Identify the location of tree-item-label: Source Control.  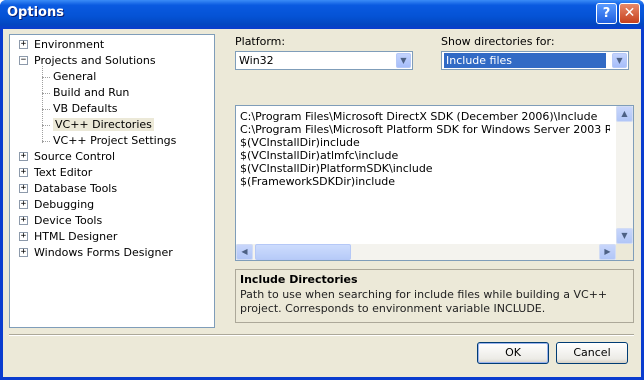
(75, 156).